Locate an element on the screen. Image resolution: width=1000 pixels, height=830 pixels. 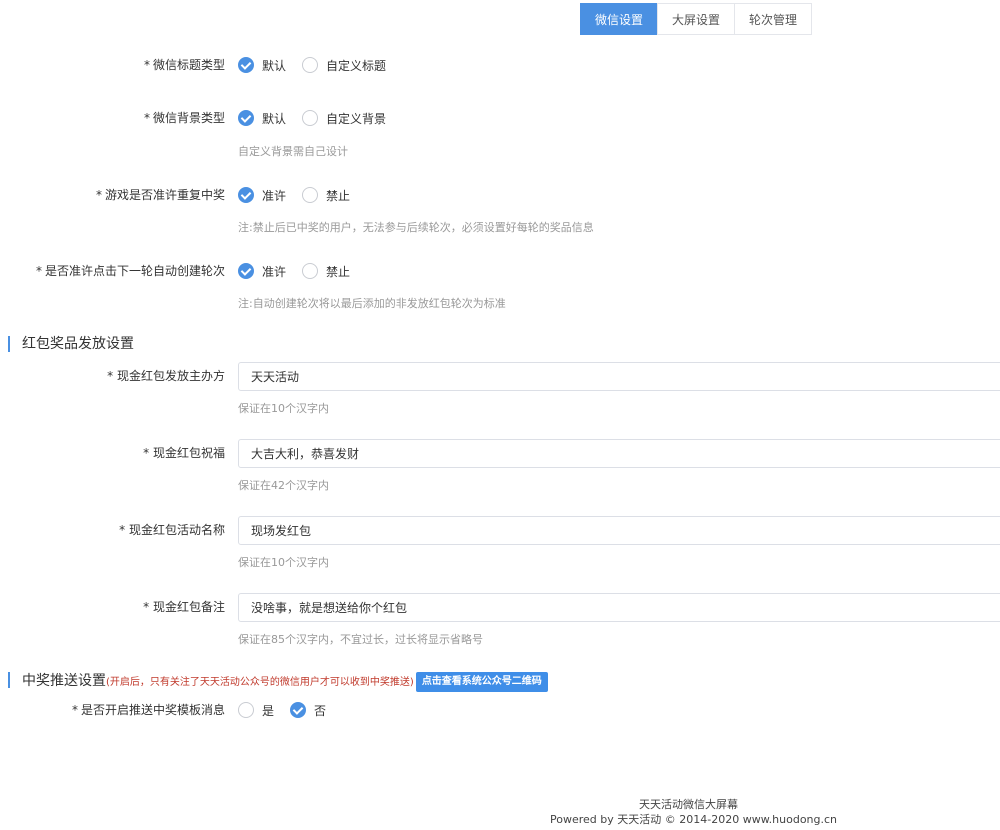
push-note: (开启后，只有关注了天天活动公众号的微信用户才可以收到中奖推送) is located at coordinates (260, 682).